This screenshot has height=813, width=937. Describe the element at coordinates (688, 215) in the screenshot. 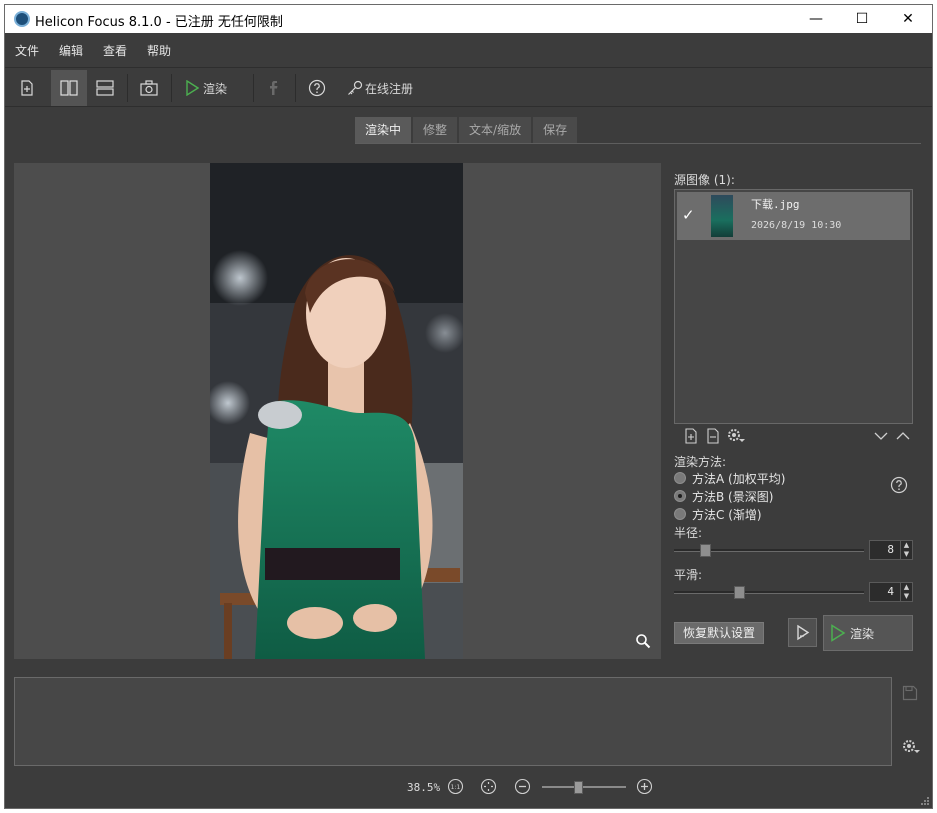

I see `checkmark-icon: ✓` at that location.